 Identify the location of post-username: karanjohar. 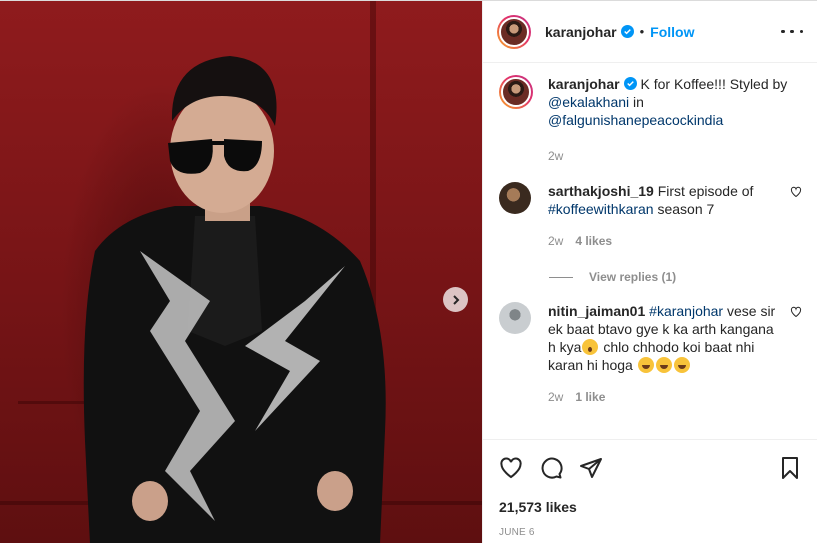
(581, 32).